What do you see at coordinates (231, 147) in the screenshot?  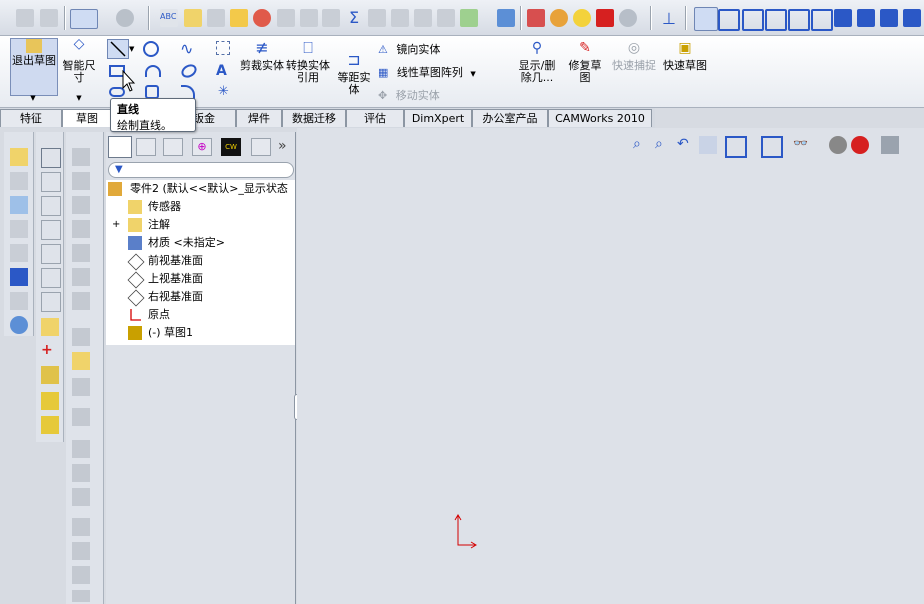 I see `camworks-tab: CW` at bounding box center [231, 147].